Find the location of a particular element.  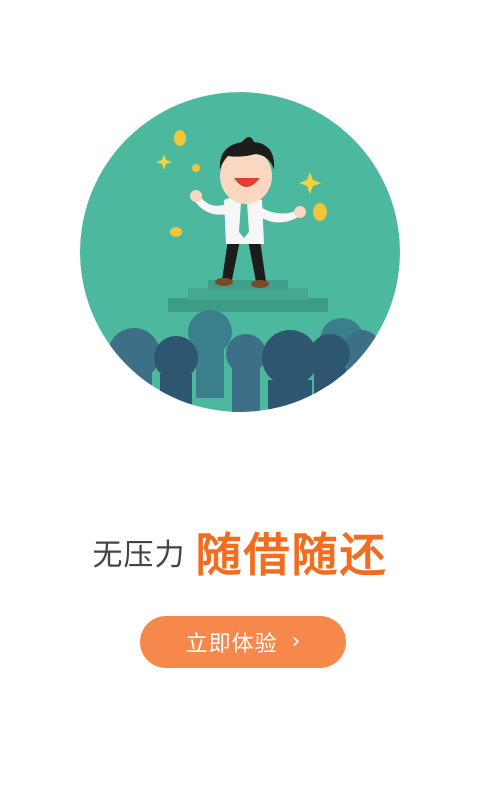

slogan: 无压力 随借随还 is located at coordinates (240, 552).